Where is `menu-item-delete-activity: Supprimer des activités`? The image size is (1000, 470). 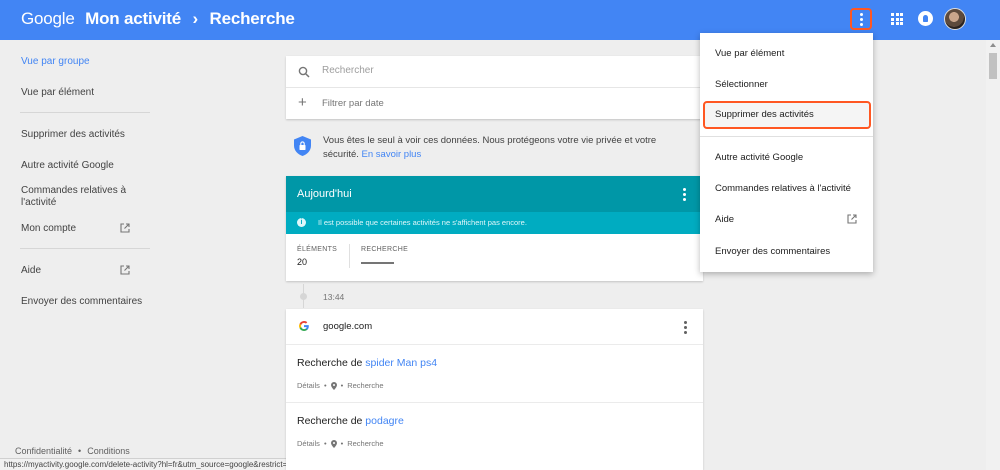 menu-item-delete-activity: Supprimer des activités is located at coordinates (764, 114).